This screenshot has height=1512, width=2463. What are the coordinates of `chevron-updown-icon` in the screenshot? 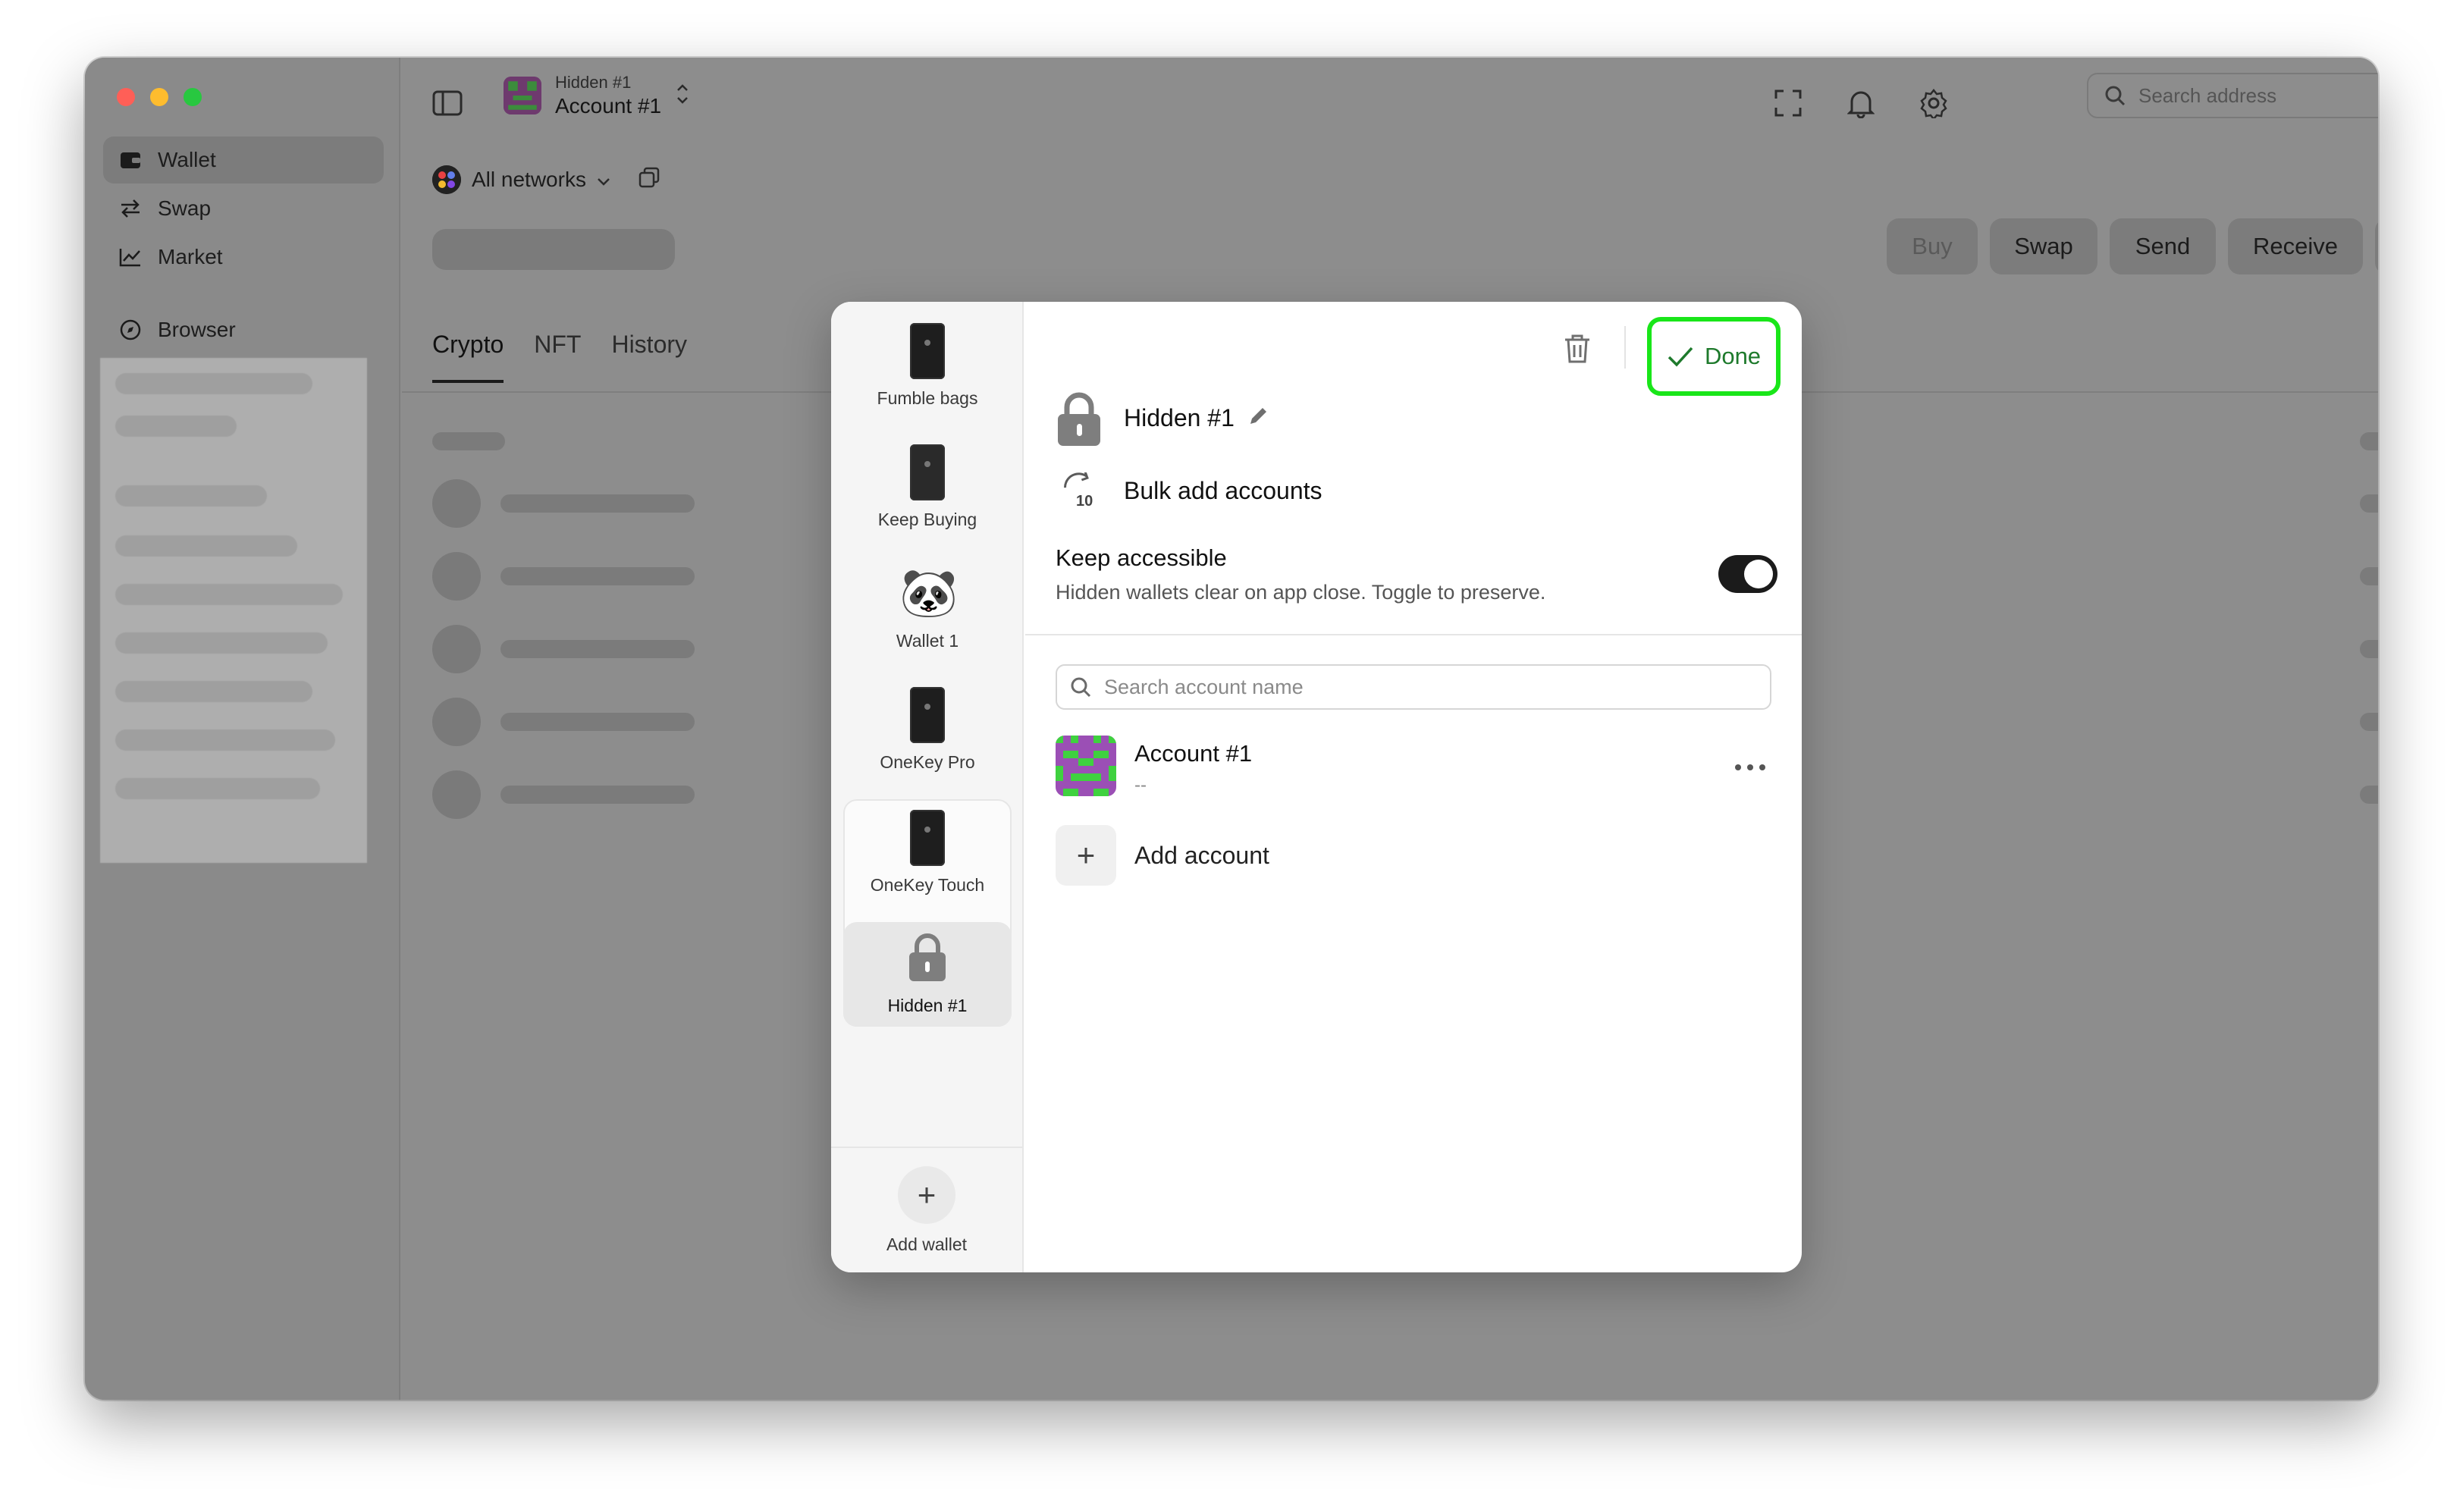 It's located at (682, 96).